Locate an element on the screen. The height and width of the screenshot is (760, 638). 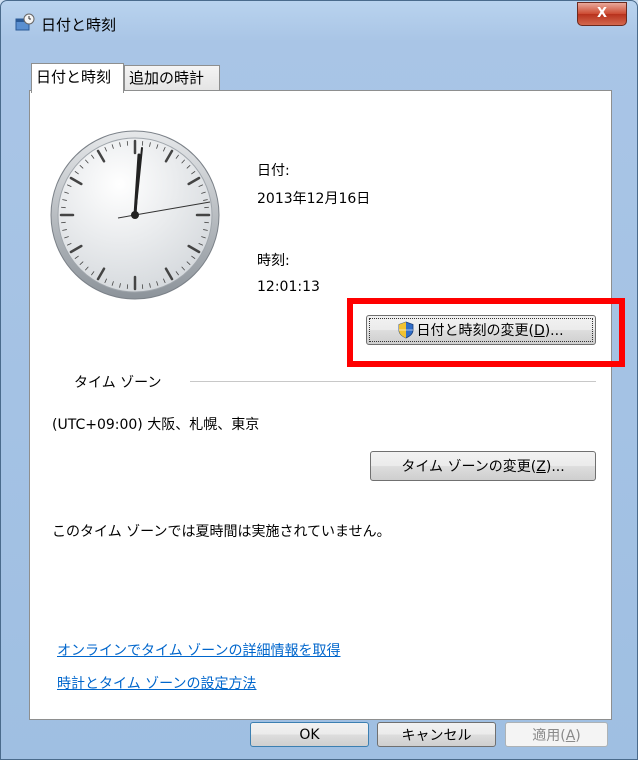
time-label: 時刻: is located at coordinates (273, 261).